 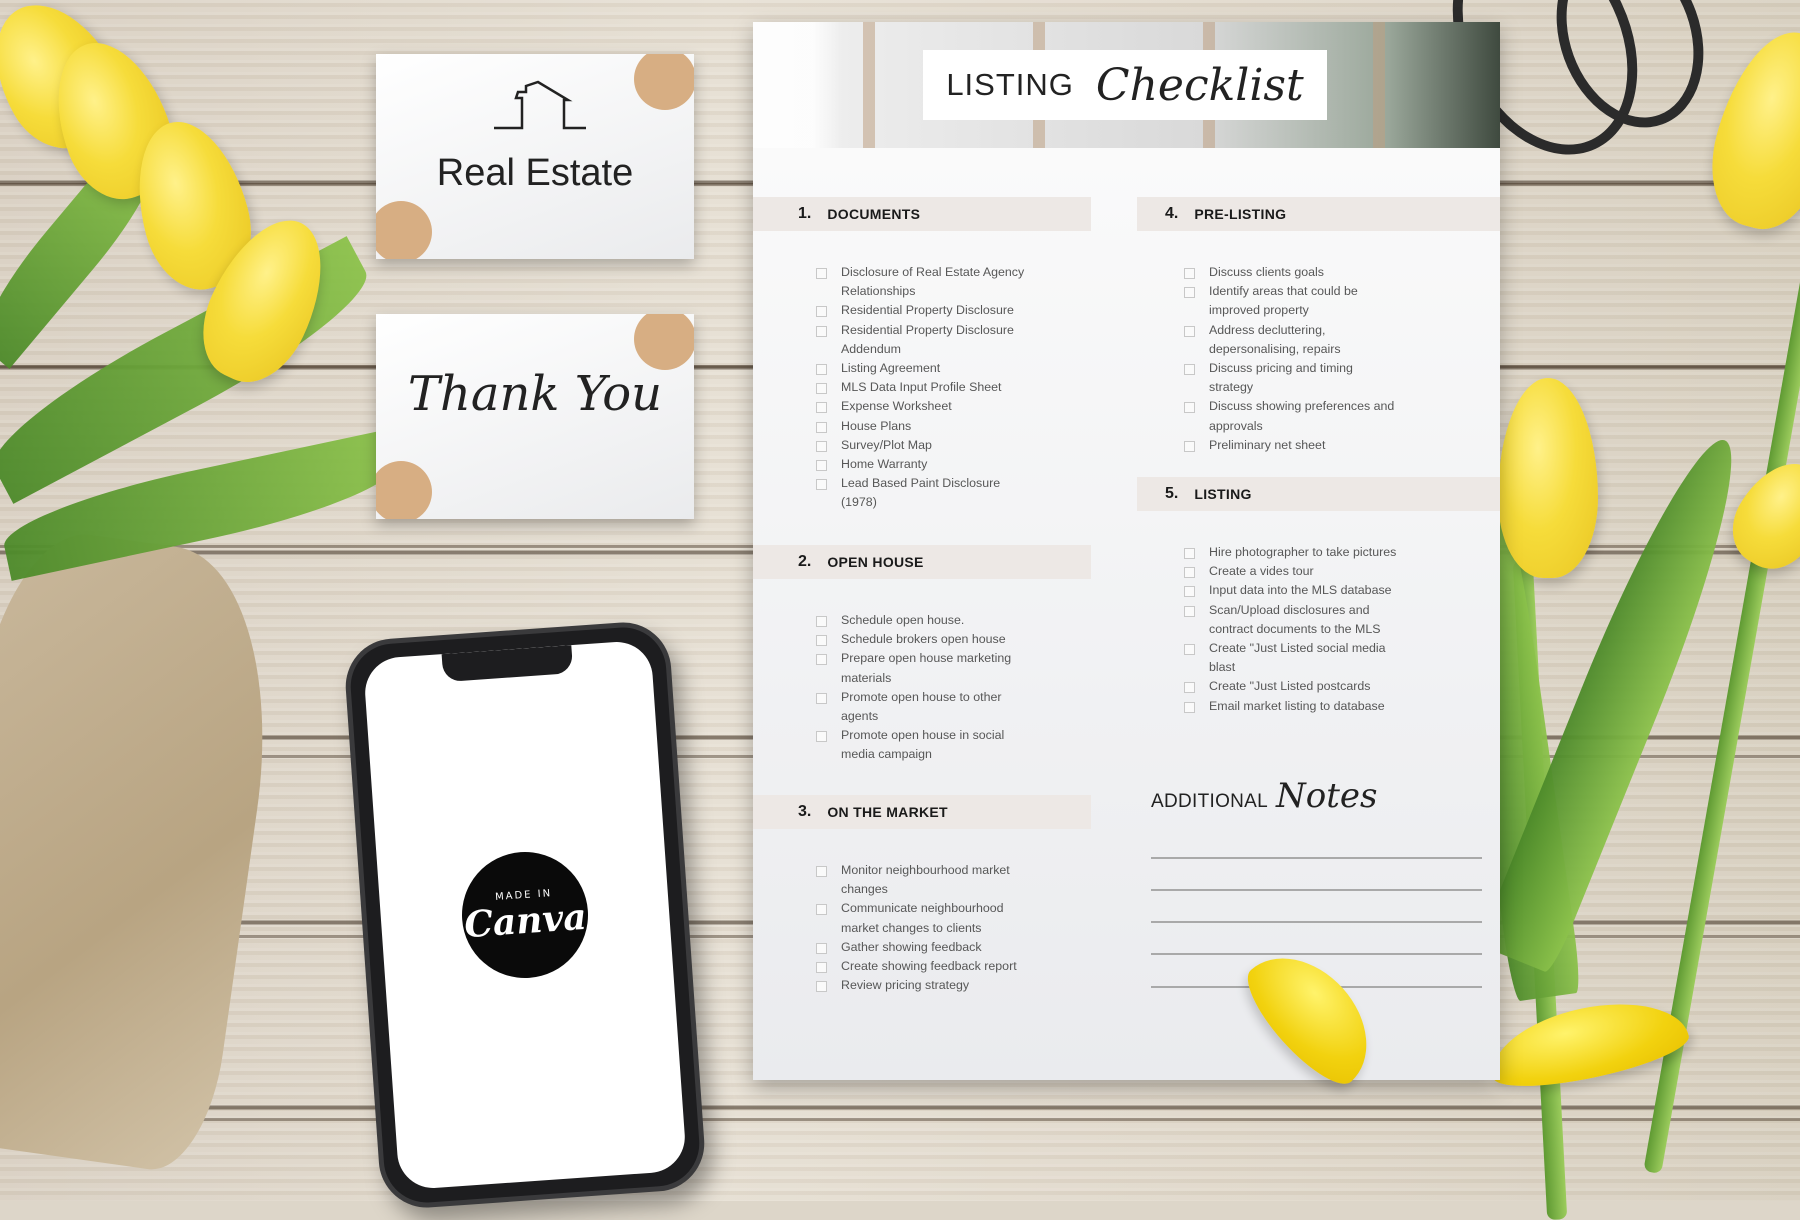 What do you see at coordinates (923, 947) in the screenshot?
I see `checklist-item: Gather showing feedback` at bounding box center [923, 947].